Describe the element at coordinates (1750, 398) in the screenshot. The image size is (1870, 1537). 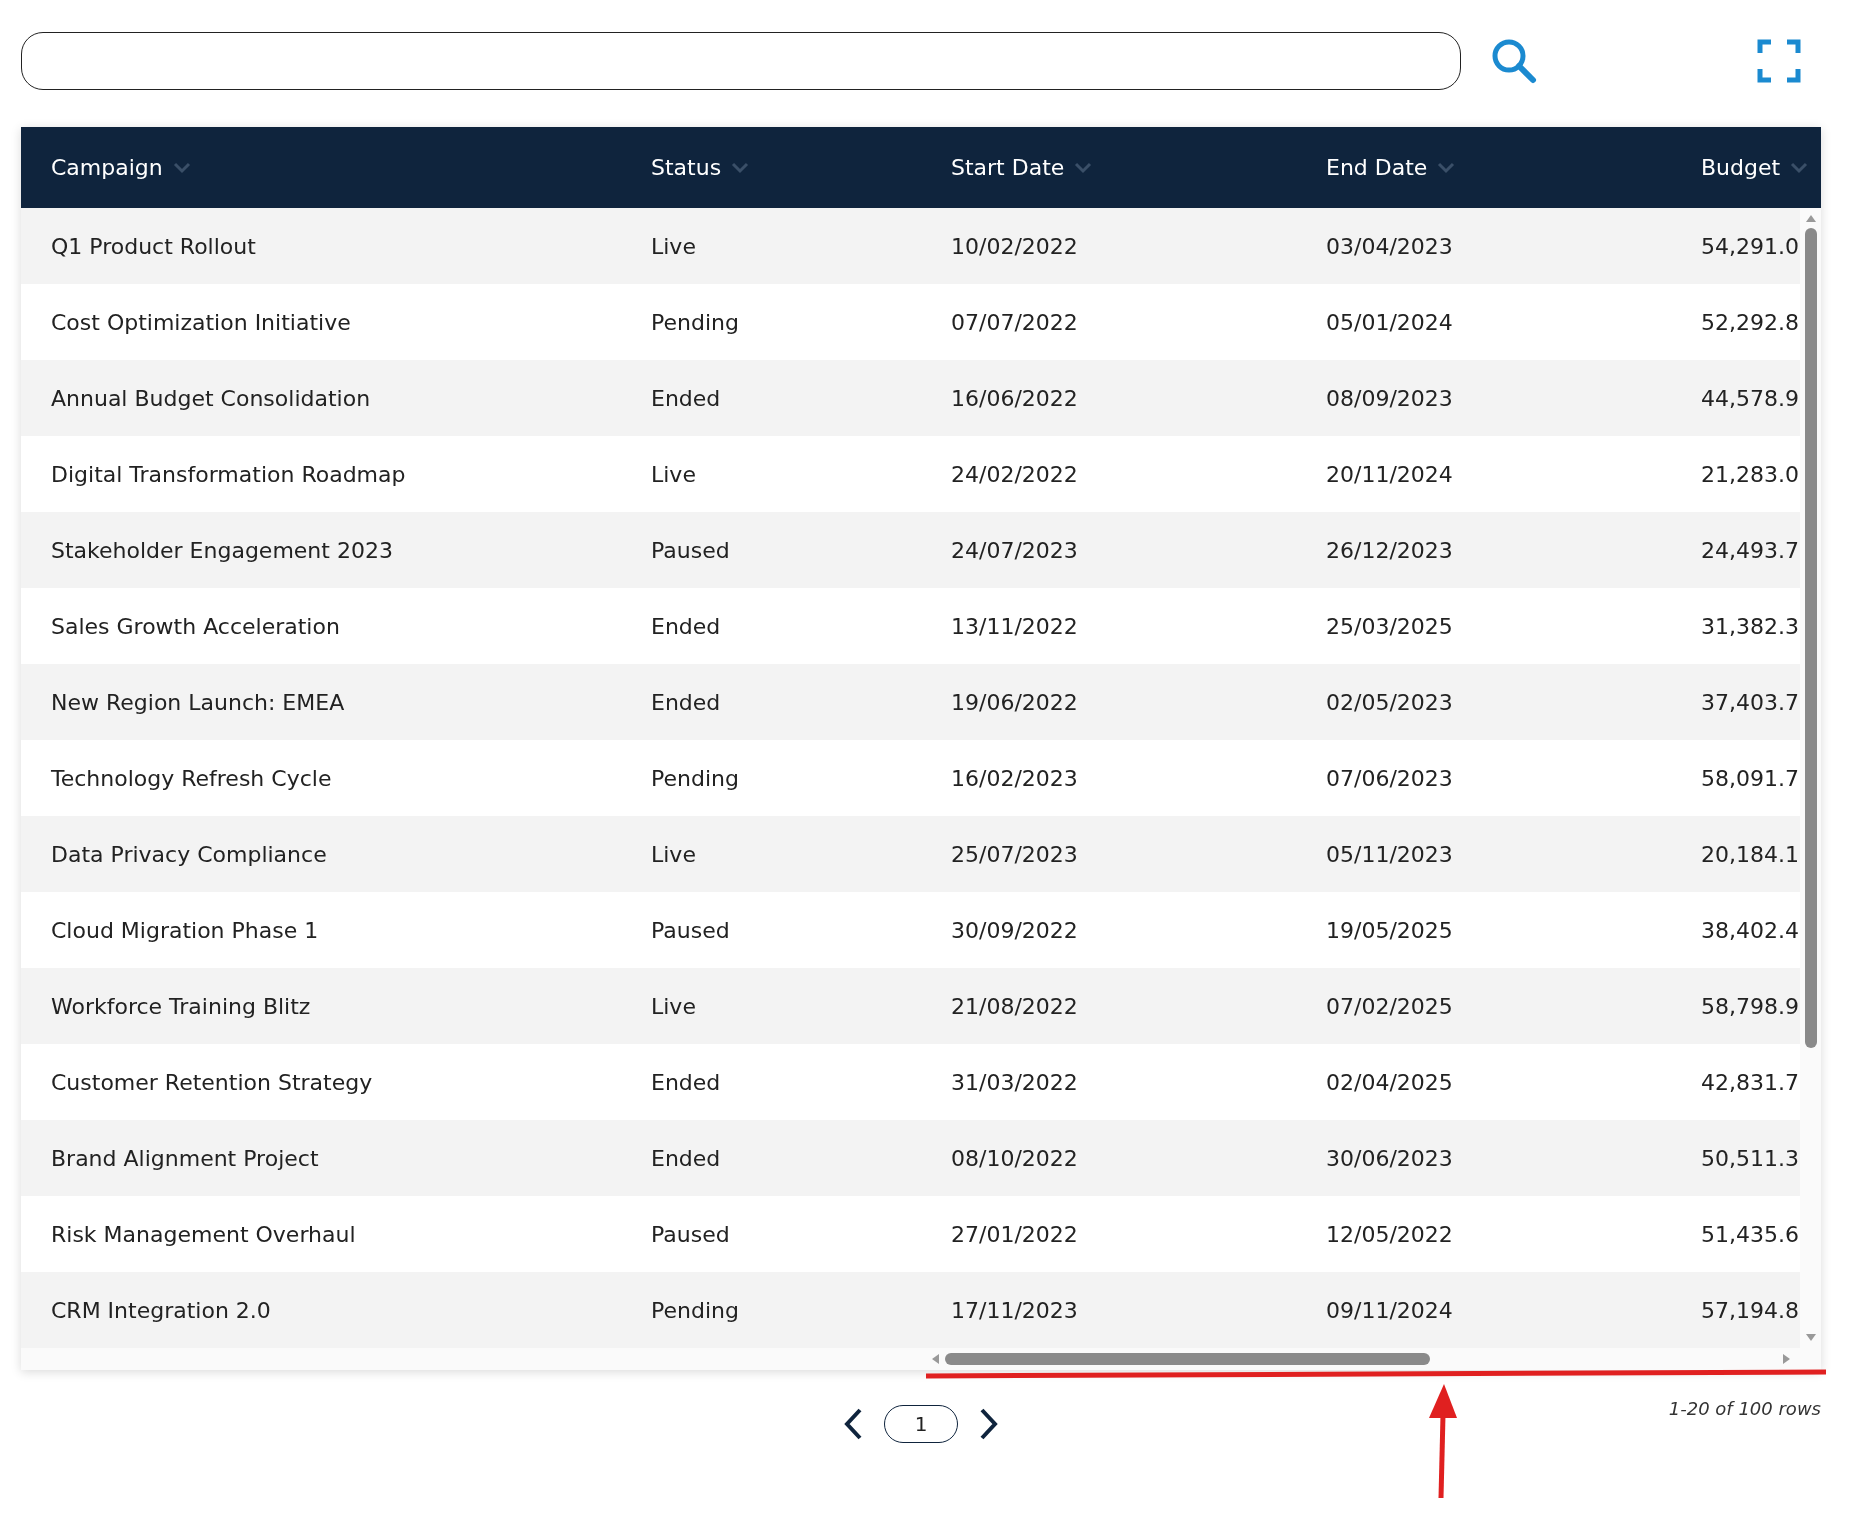
I see `table-cell: 44,578.9` at that location.